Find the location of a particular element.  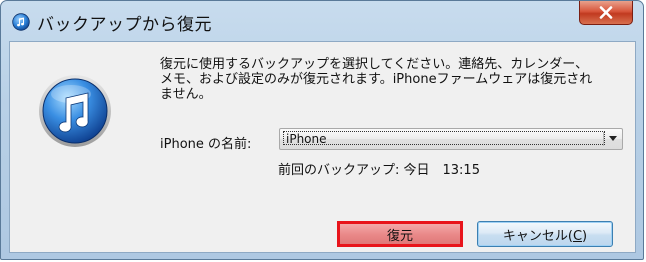

chevron-down-icon is located at coordinates (613, 138).